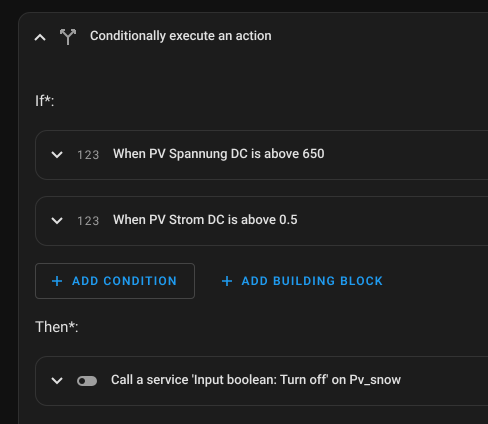 This screenshot has height=424, width=488. Describe the element at coordinates (219, 155) in the screenshot. I see `row-title: When PV Spannung DC is above 650` at that location.